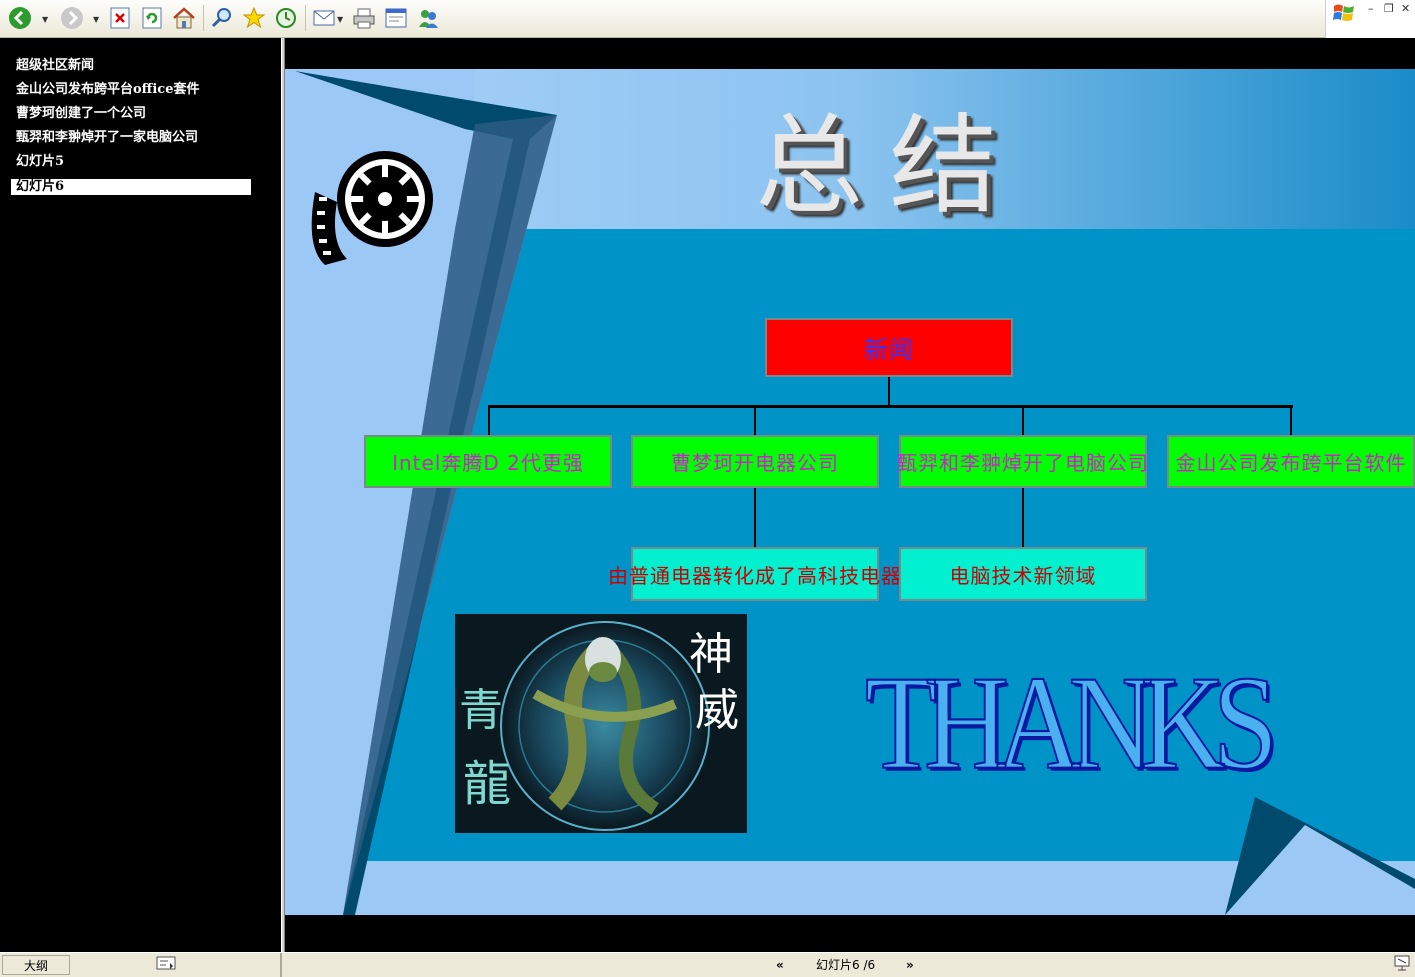  What do you see at coordinates (846, 965) in the screenshot?
I see `slide-indicator: 幻灯片6 /6` at bounding box center [846, 965].